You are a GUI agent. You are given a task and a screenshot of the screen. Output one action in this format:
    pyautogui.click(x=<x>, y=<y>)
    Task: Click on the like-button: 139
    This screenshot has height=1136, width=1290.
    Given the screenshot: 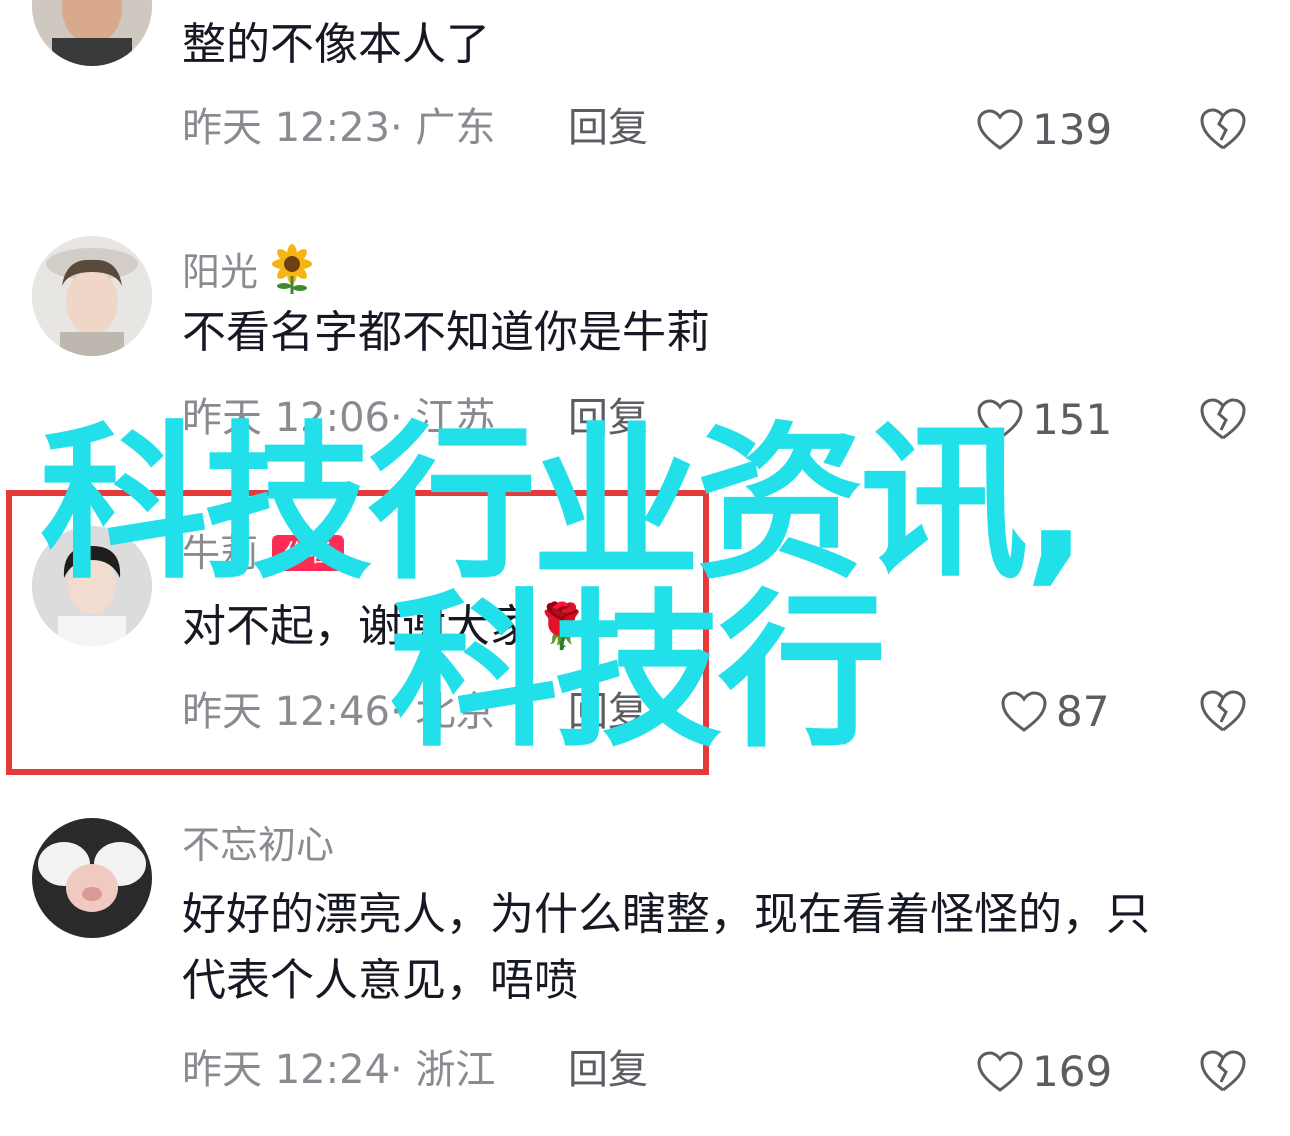 What is the action you would take?
    pyautogui.click(x=1044, y=130)
    